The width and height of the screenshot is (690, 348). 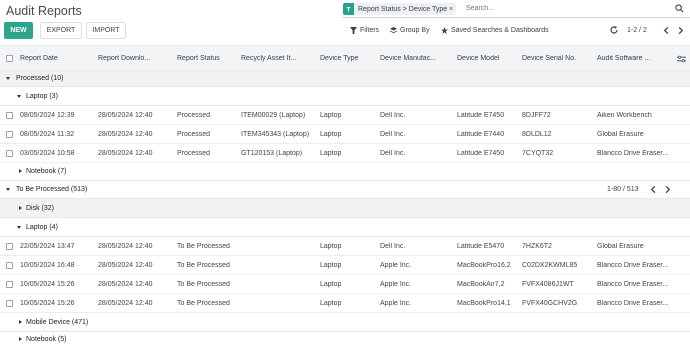 I want to click on cell-device-serial: 8DLDL12, so click(x=537, y=134).